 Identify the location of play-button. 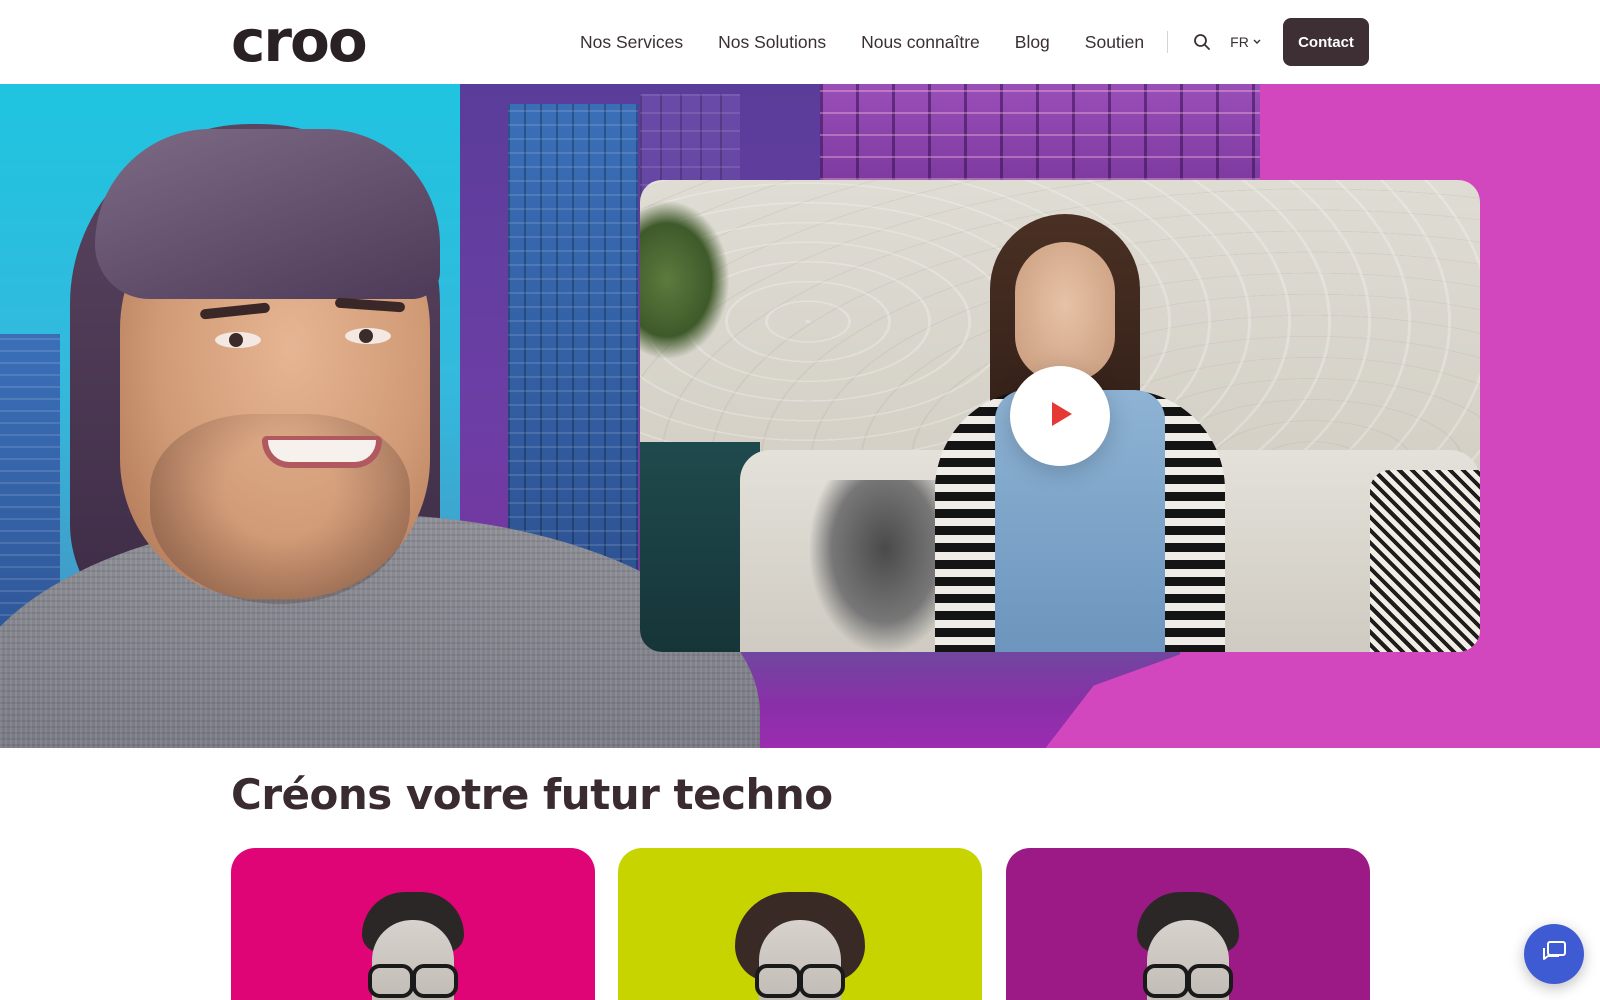
(1060, 416).